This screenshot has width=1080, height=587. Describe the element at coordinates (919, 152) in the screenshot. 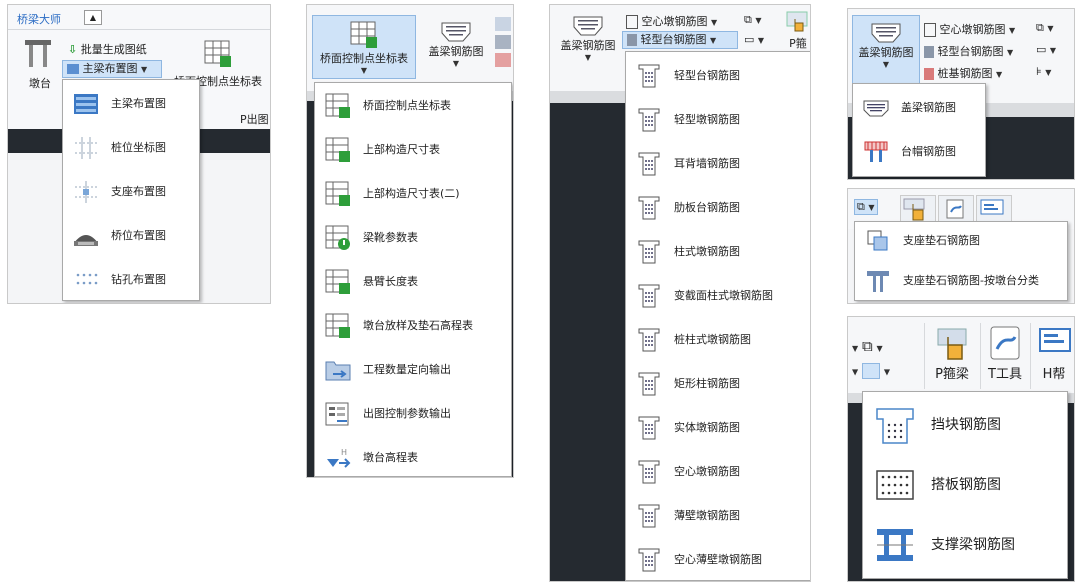

I see `menu-item-abutment-cap-rebar: 台帽钢筋图` at that location.